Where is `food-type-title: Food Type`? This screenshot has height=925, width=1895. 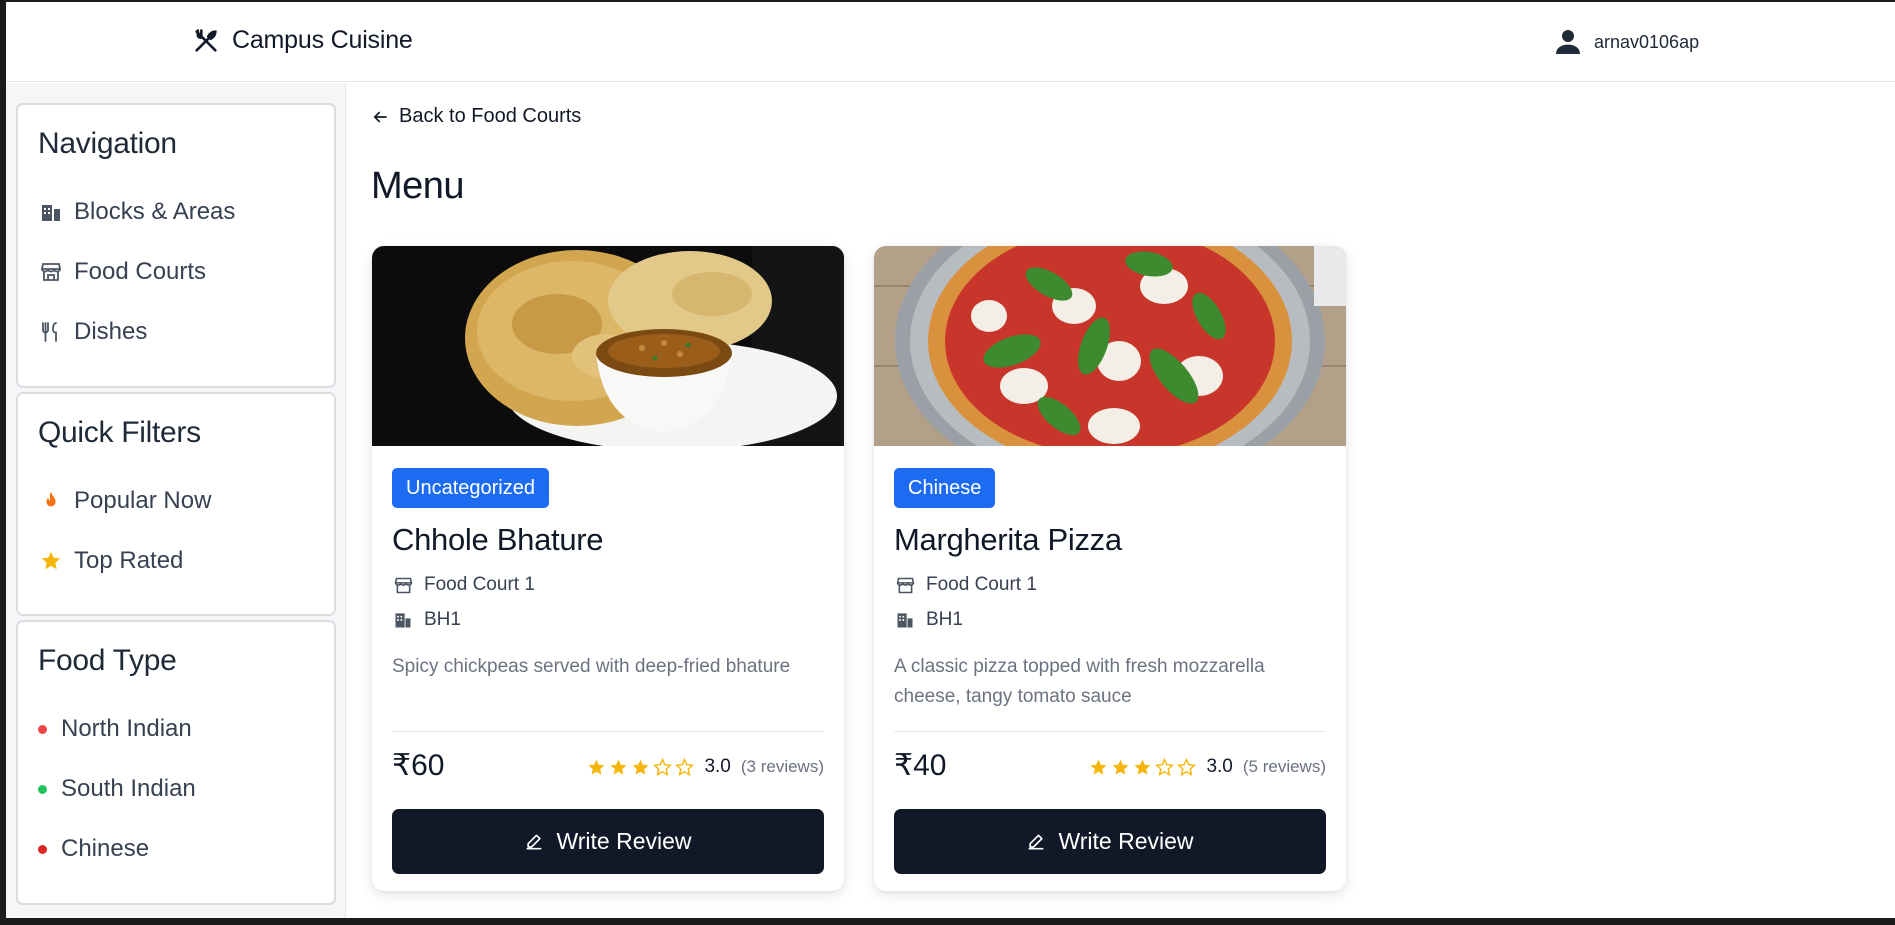
food-type-title: Food Type is located at coordinates (107, 660).